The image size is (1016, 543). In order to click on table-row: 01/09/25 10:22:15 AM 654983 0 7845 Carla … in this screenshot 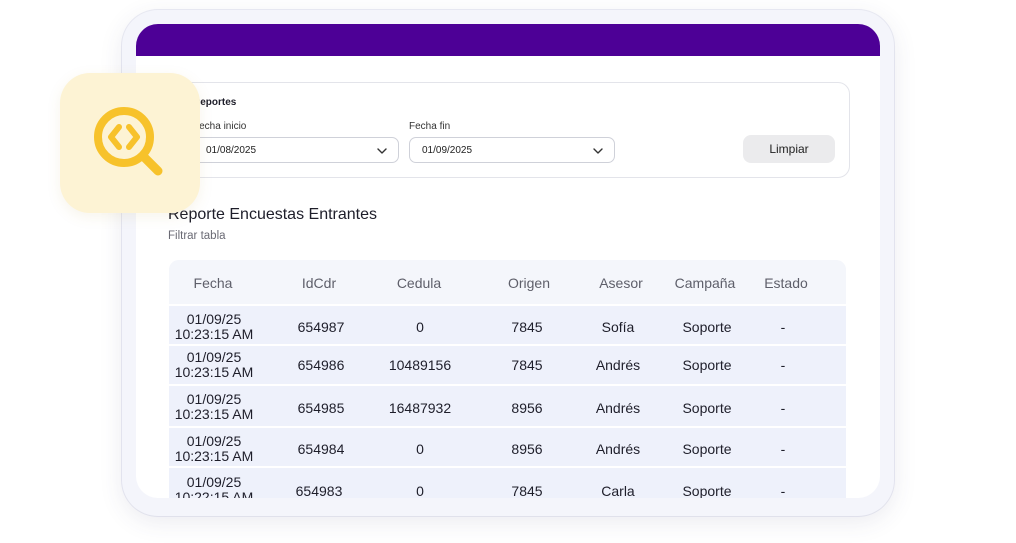, I will do `click(507, 482)`.